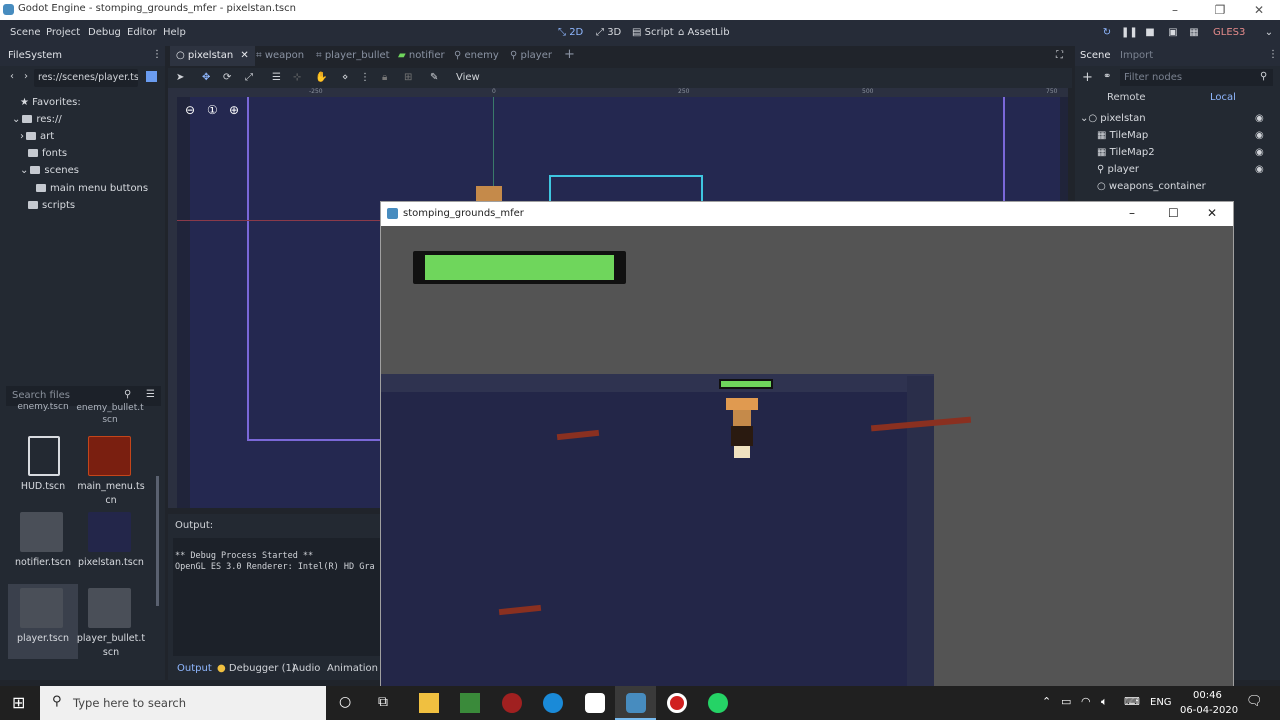  Describe the element at coordinates (1113, 121) in the screenshot. I see `node-pixelstan: ⌄○ pixelstan` at that location.